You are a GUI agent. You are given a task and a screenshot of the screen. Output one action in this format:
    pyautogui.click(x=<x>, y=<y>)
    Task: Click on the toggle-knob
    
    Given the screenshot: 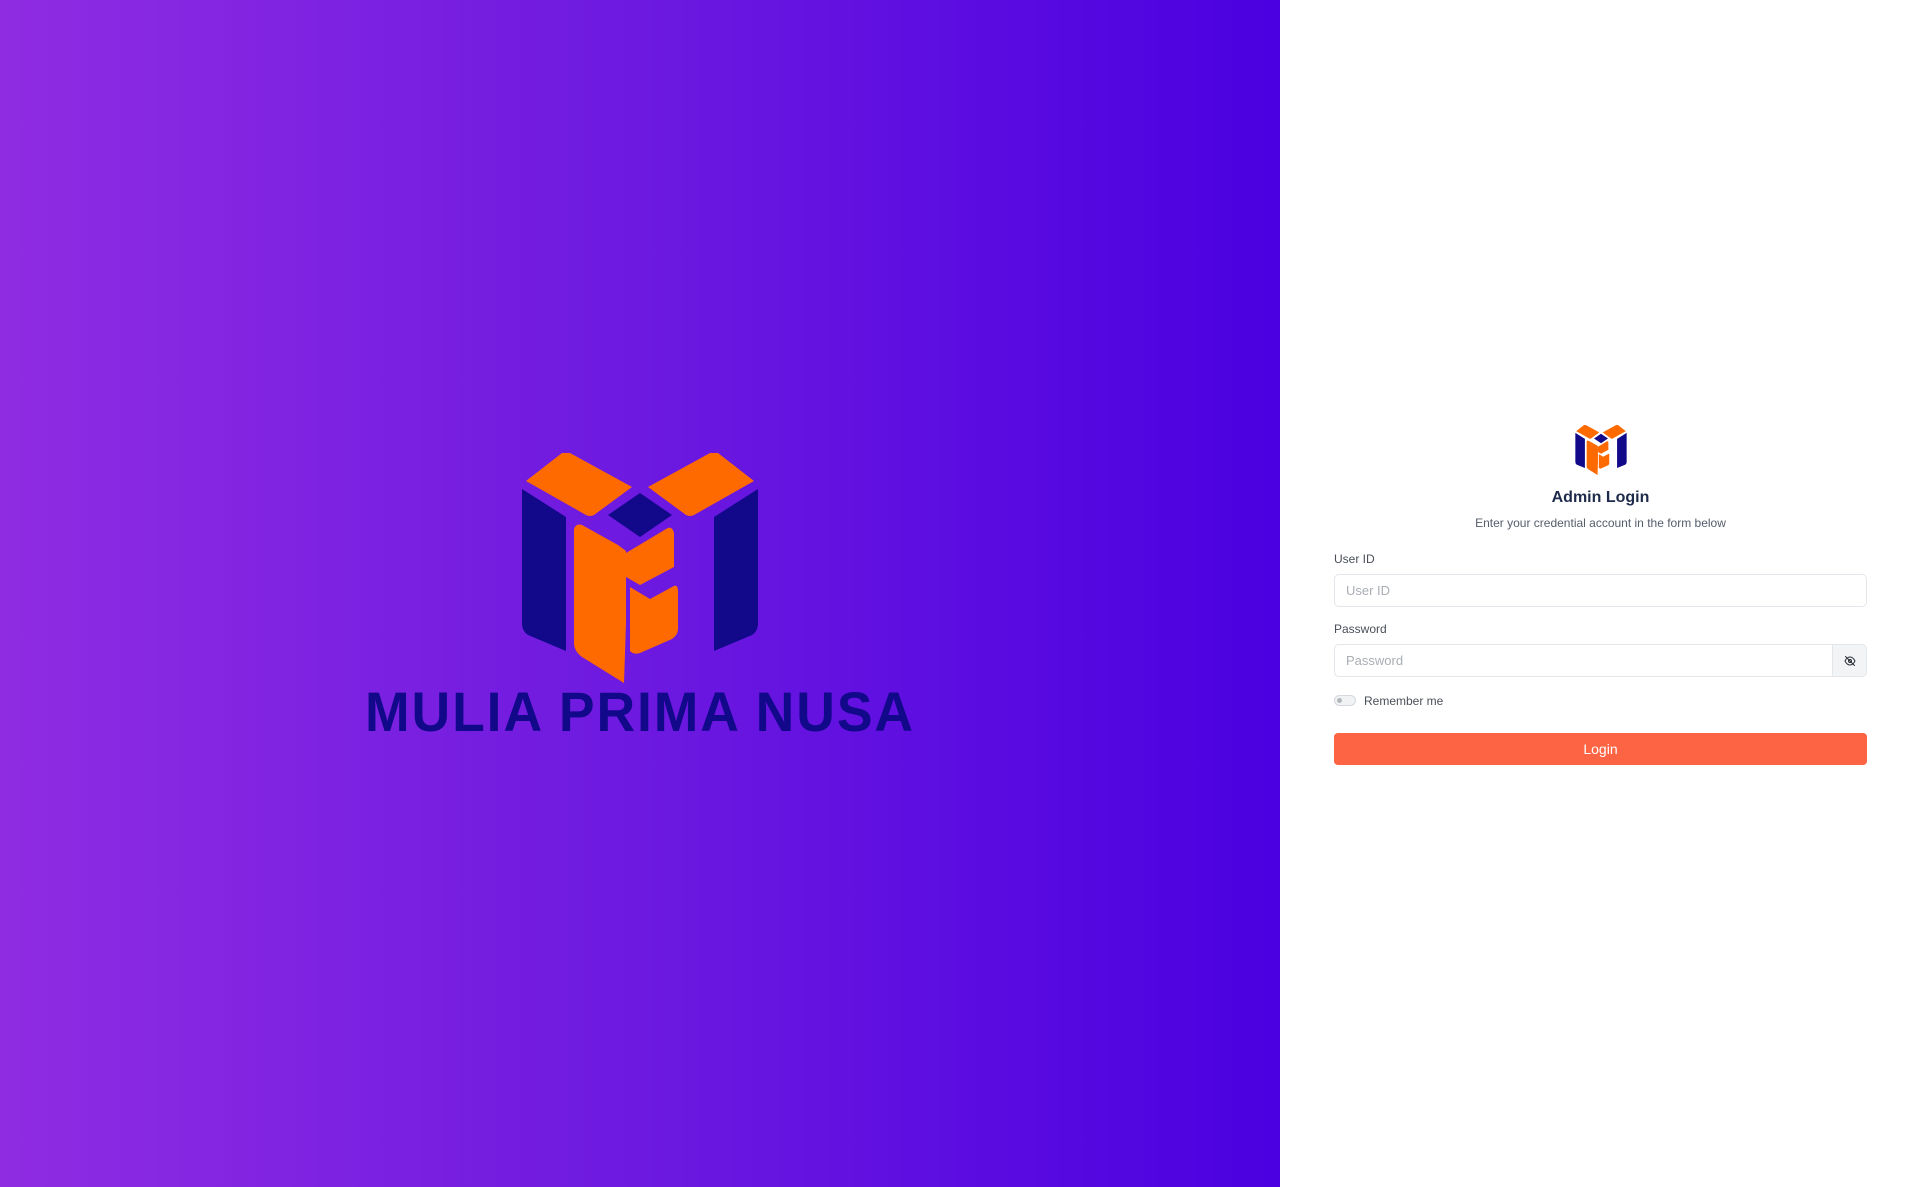 What is the action you would take?
    pyautogui.click(x=1339, y=700)
    